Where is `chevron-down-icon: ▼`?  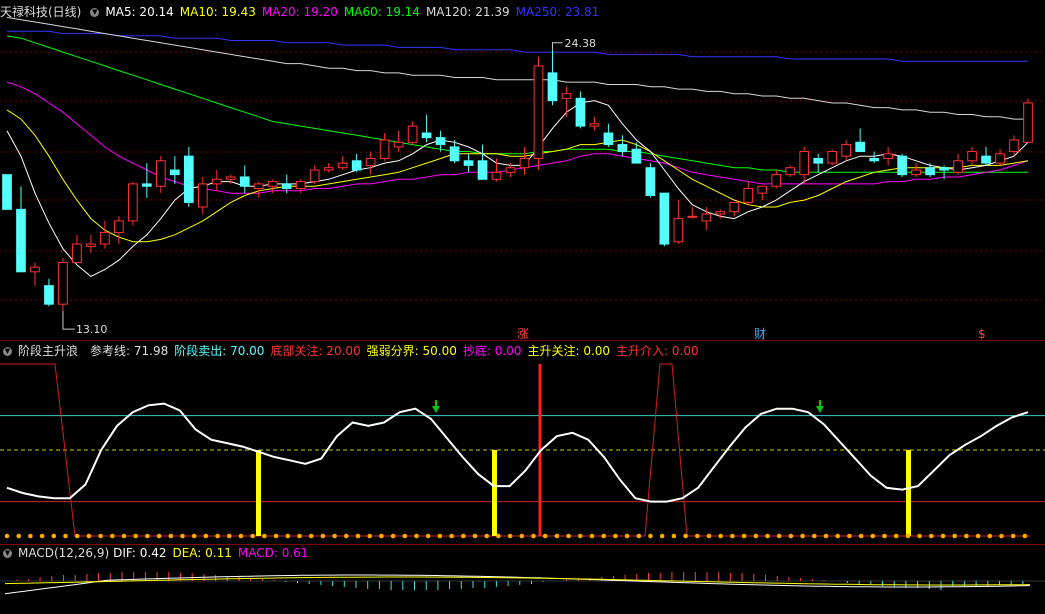 chevron-down-icon: ▼ is located at coordinates (7, 553).